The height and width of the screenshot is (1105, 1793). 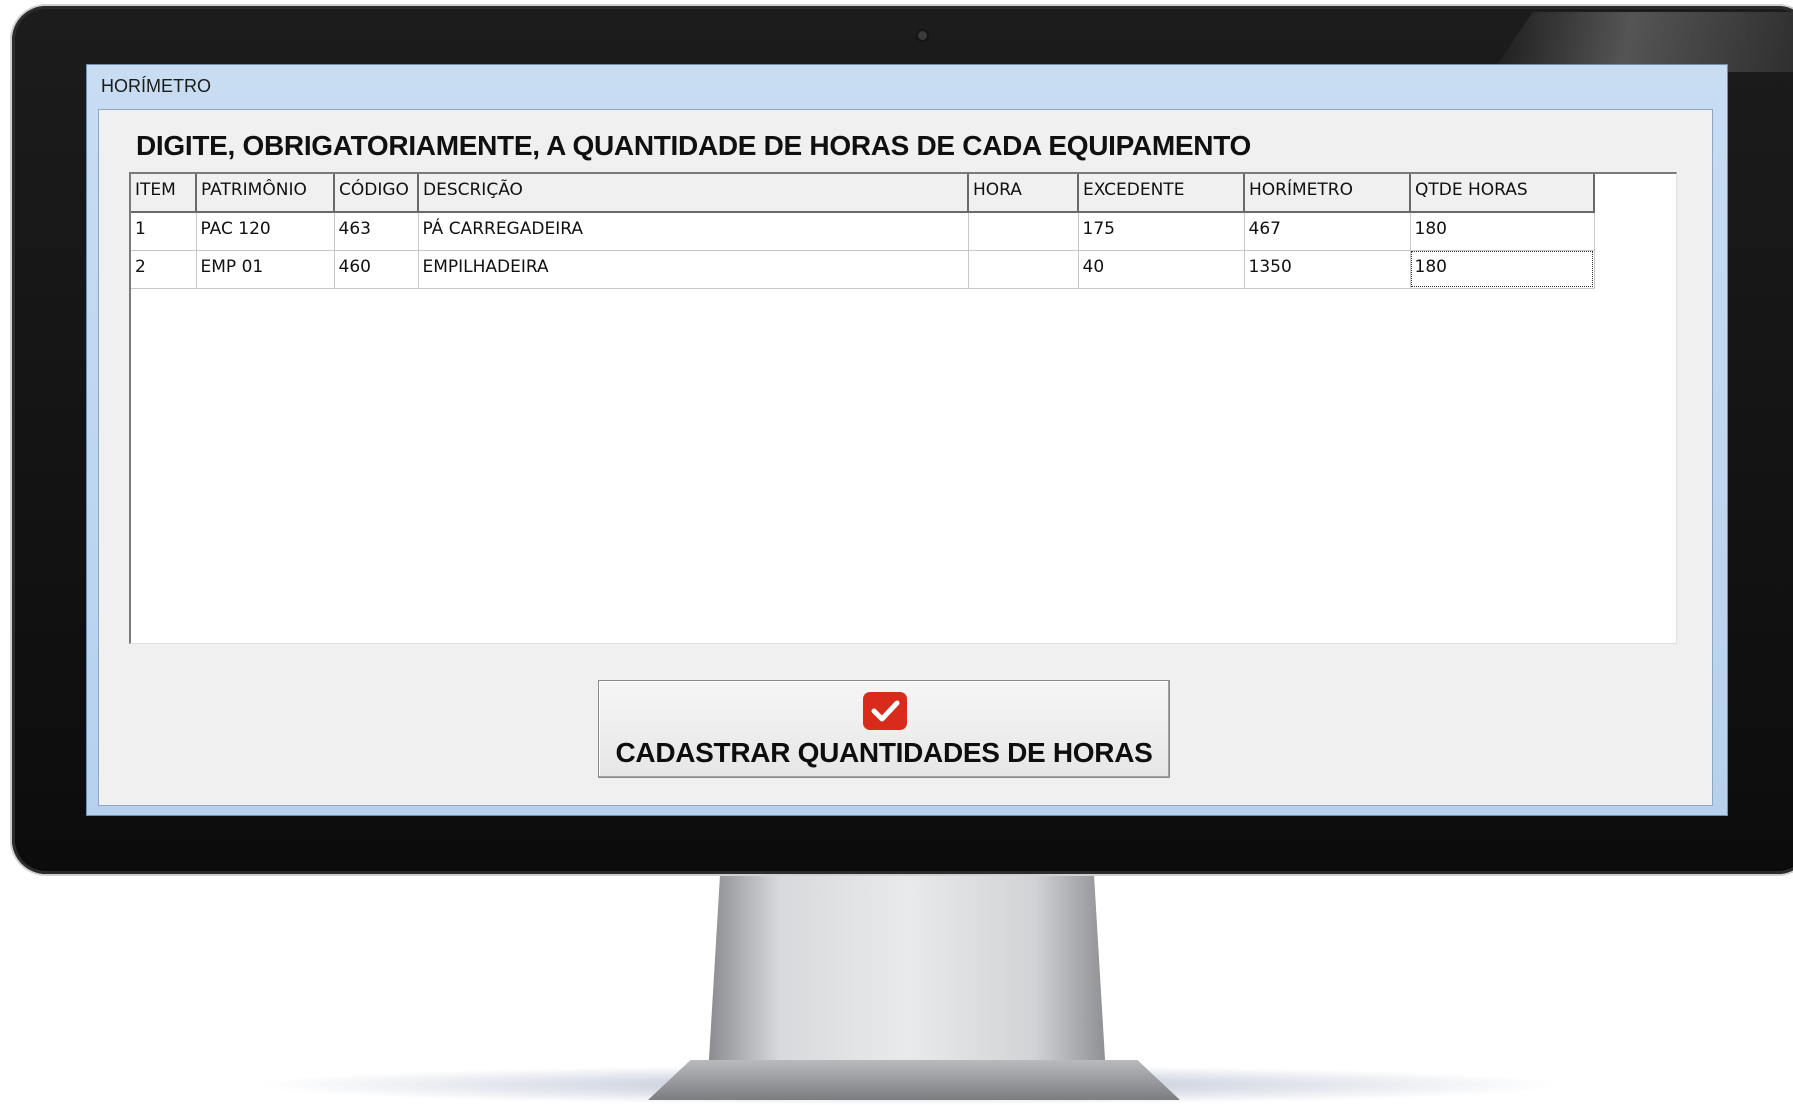 I want to click on button-label: CADASTRAR QUANTIDADES DE HORAS, so click(x=884, y=752).